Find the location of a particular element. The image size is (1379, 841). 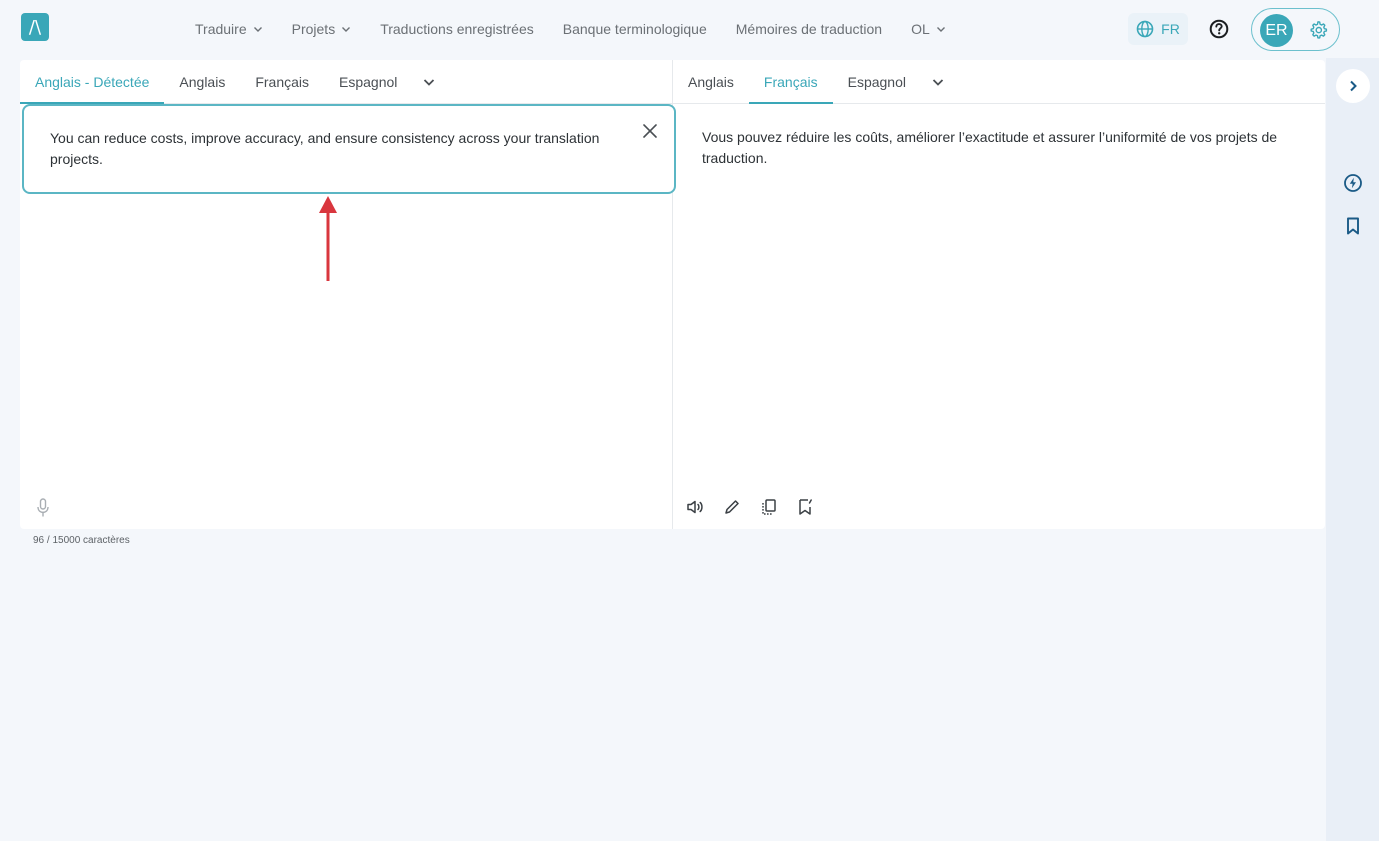

nav-termbase: Banque terminologique is located at coordinates (635, 29).